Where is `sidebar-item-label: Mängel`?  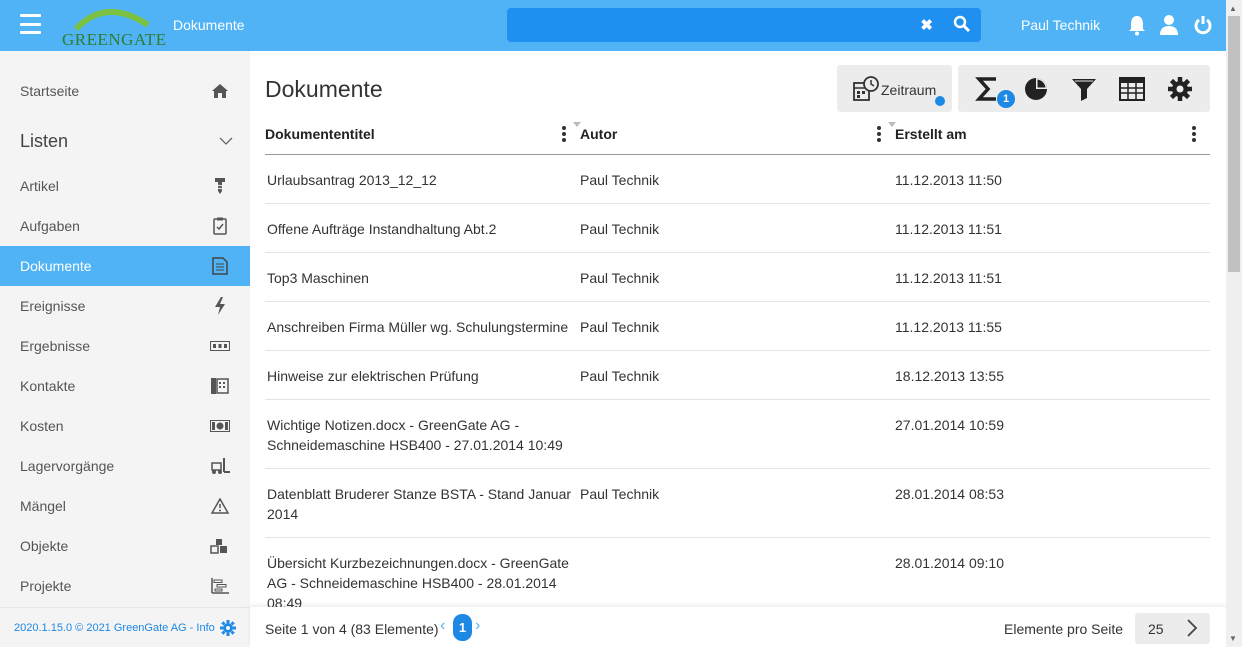 sidebar-item-label: Mängel is located at coordinates (43, 506).